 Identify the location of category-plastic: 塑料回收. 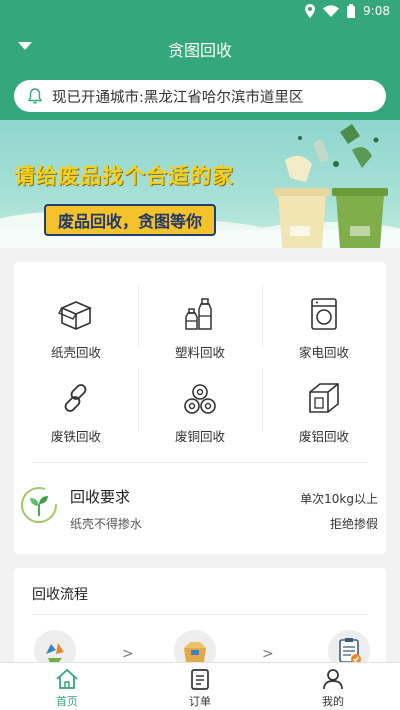
(200, 324).